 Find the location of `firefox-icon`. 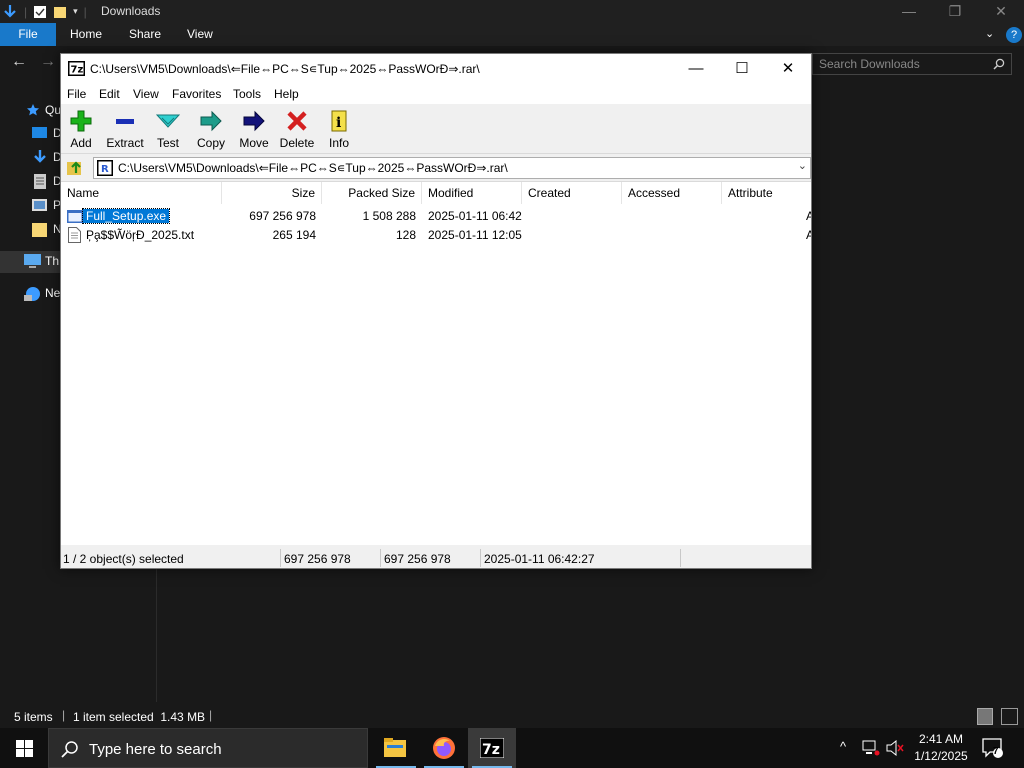

firefox-icon is located at coordinates (444, 748).